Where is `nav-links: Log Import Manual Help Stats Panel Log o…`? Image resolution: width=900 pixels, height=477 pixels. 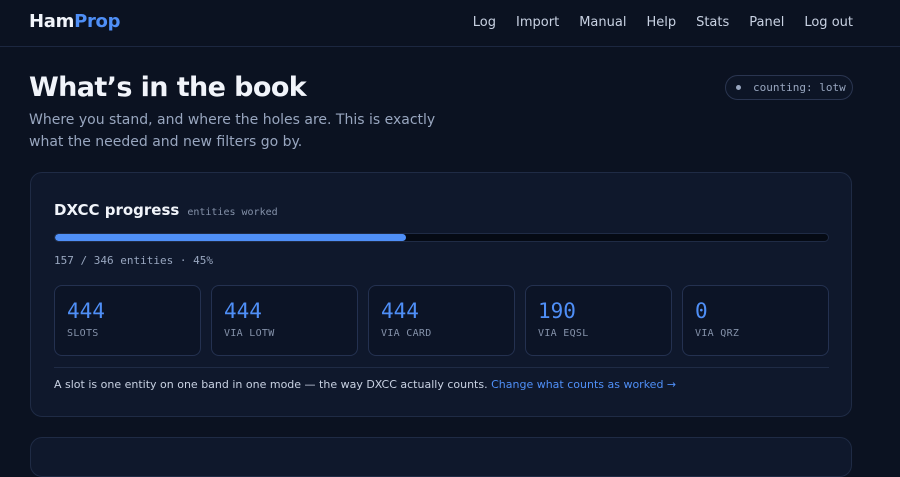
nav-links: Log Import Manual Help Stats Panel Log o… is located at coordinates (653, 22).